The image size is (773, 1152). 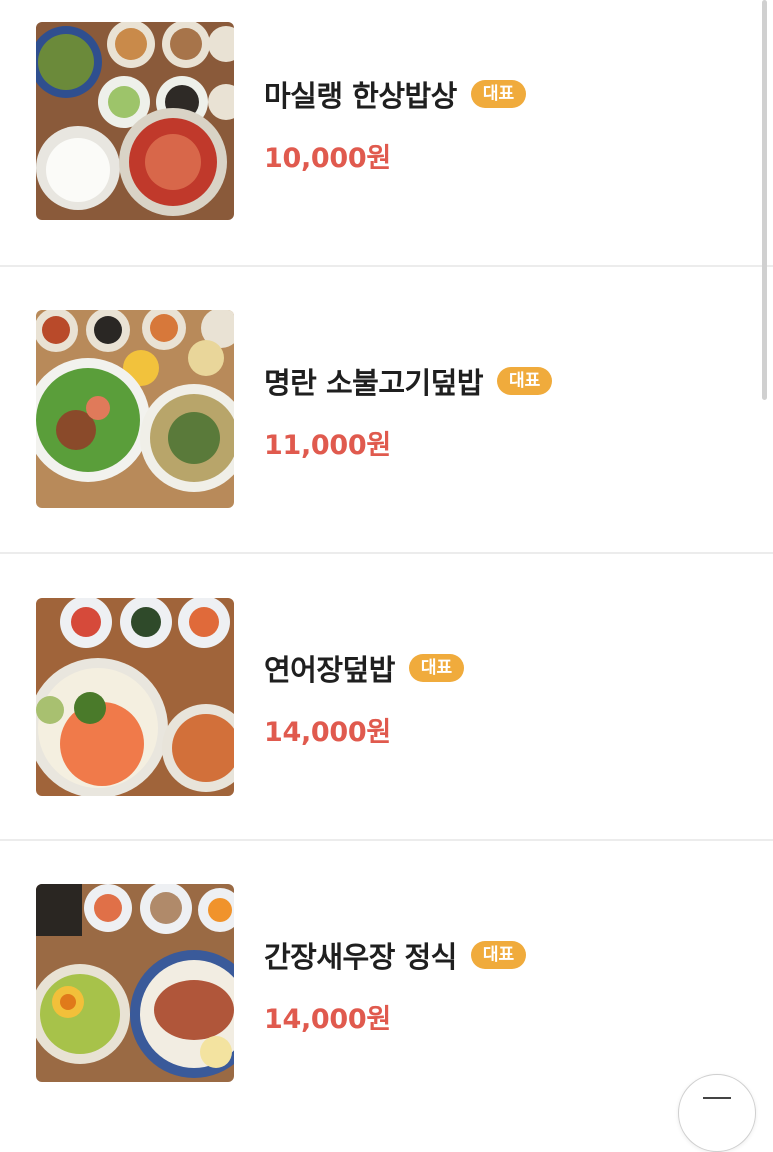 I want to click on menu-info: 연어장덮밥 대표 14,000원, so click(x=364, y=698).